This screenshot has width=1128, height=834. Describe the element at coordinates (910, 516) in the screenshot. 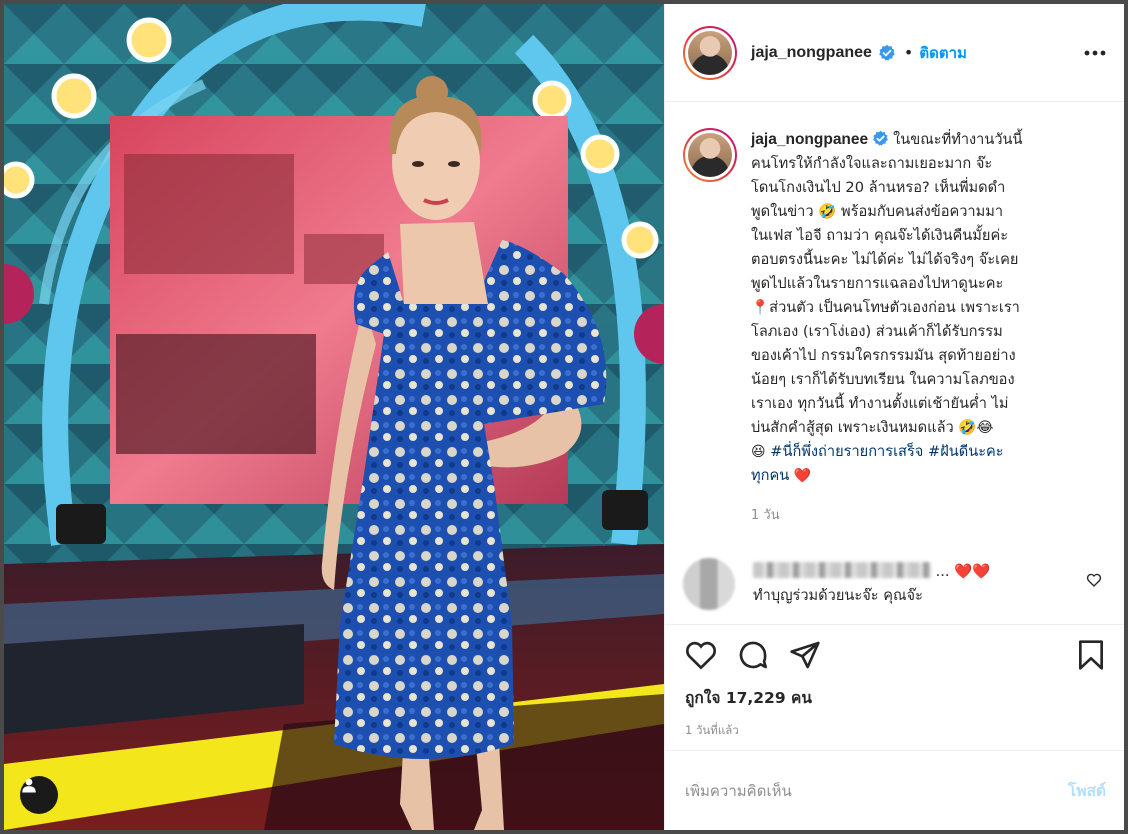

I see `caption-timestamp: 1 วัน` at that location.